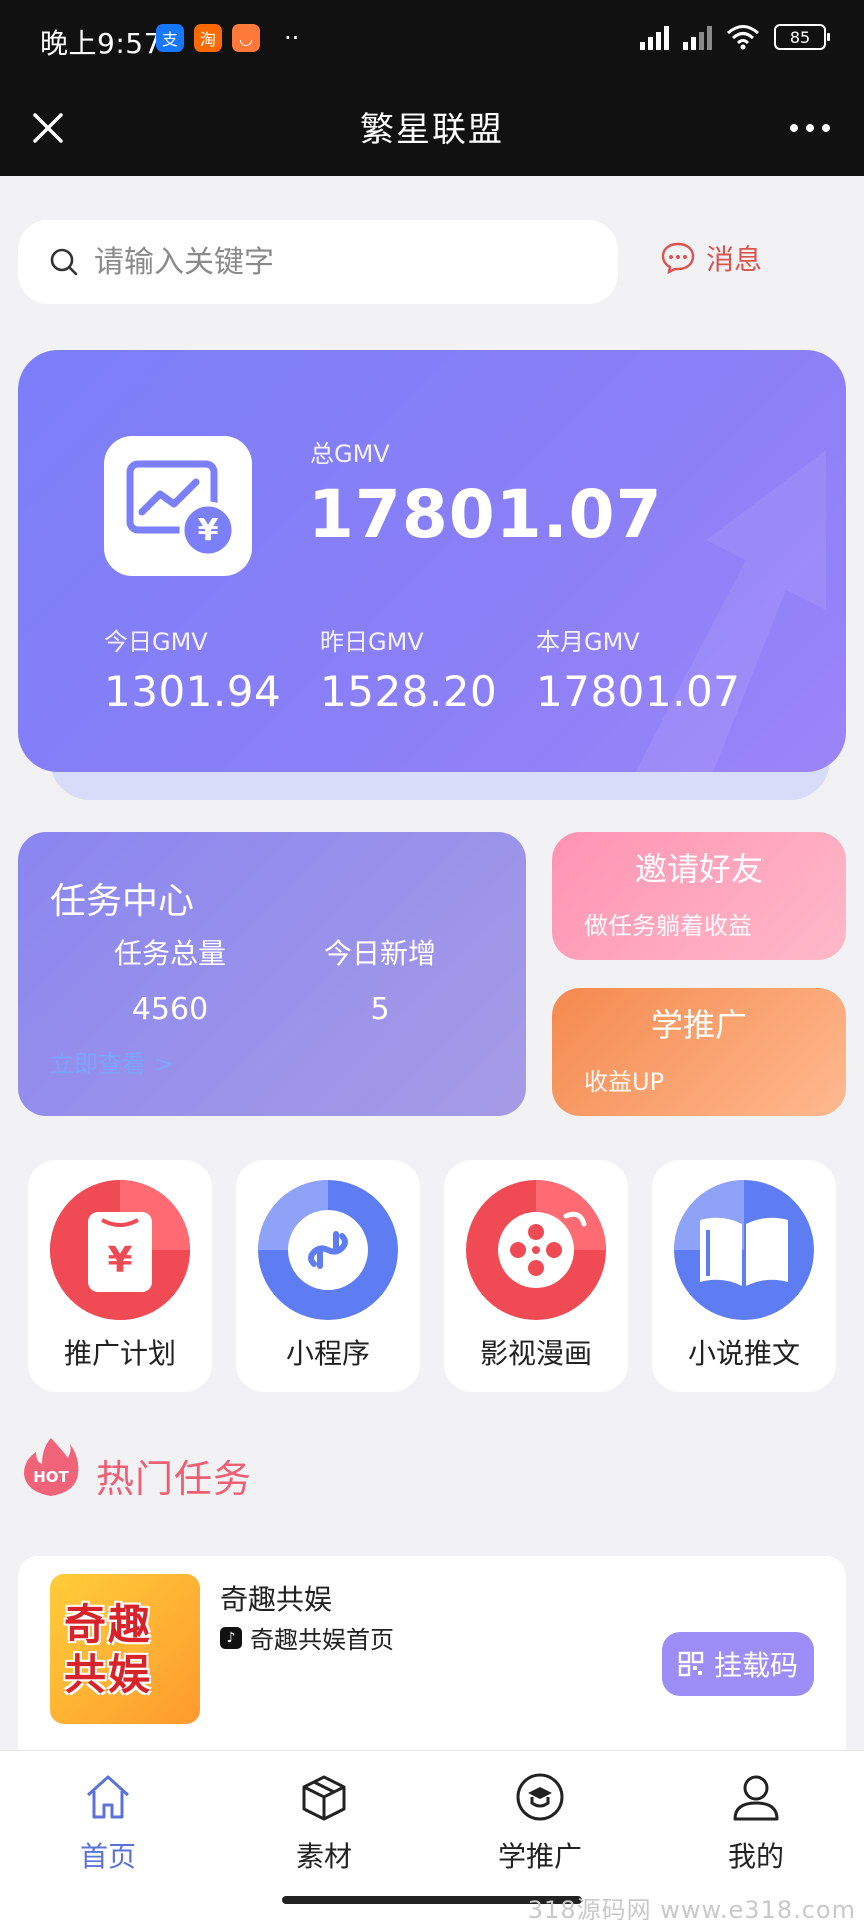 The height and width of the screenshot is (1920, 864). Describe the element at coordinates (64, 262) in the screenshot. I see `search-icon` at that location.